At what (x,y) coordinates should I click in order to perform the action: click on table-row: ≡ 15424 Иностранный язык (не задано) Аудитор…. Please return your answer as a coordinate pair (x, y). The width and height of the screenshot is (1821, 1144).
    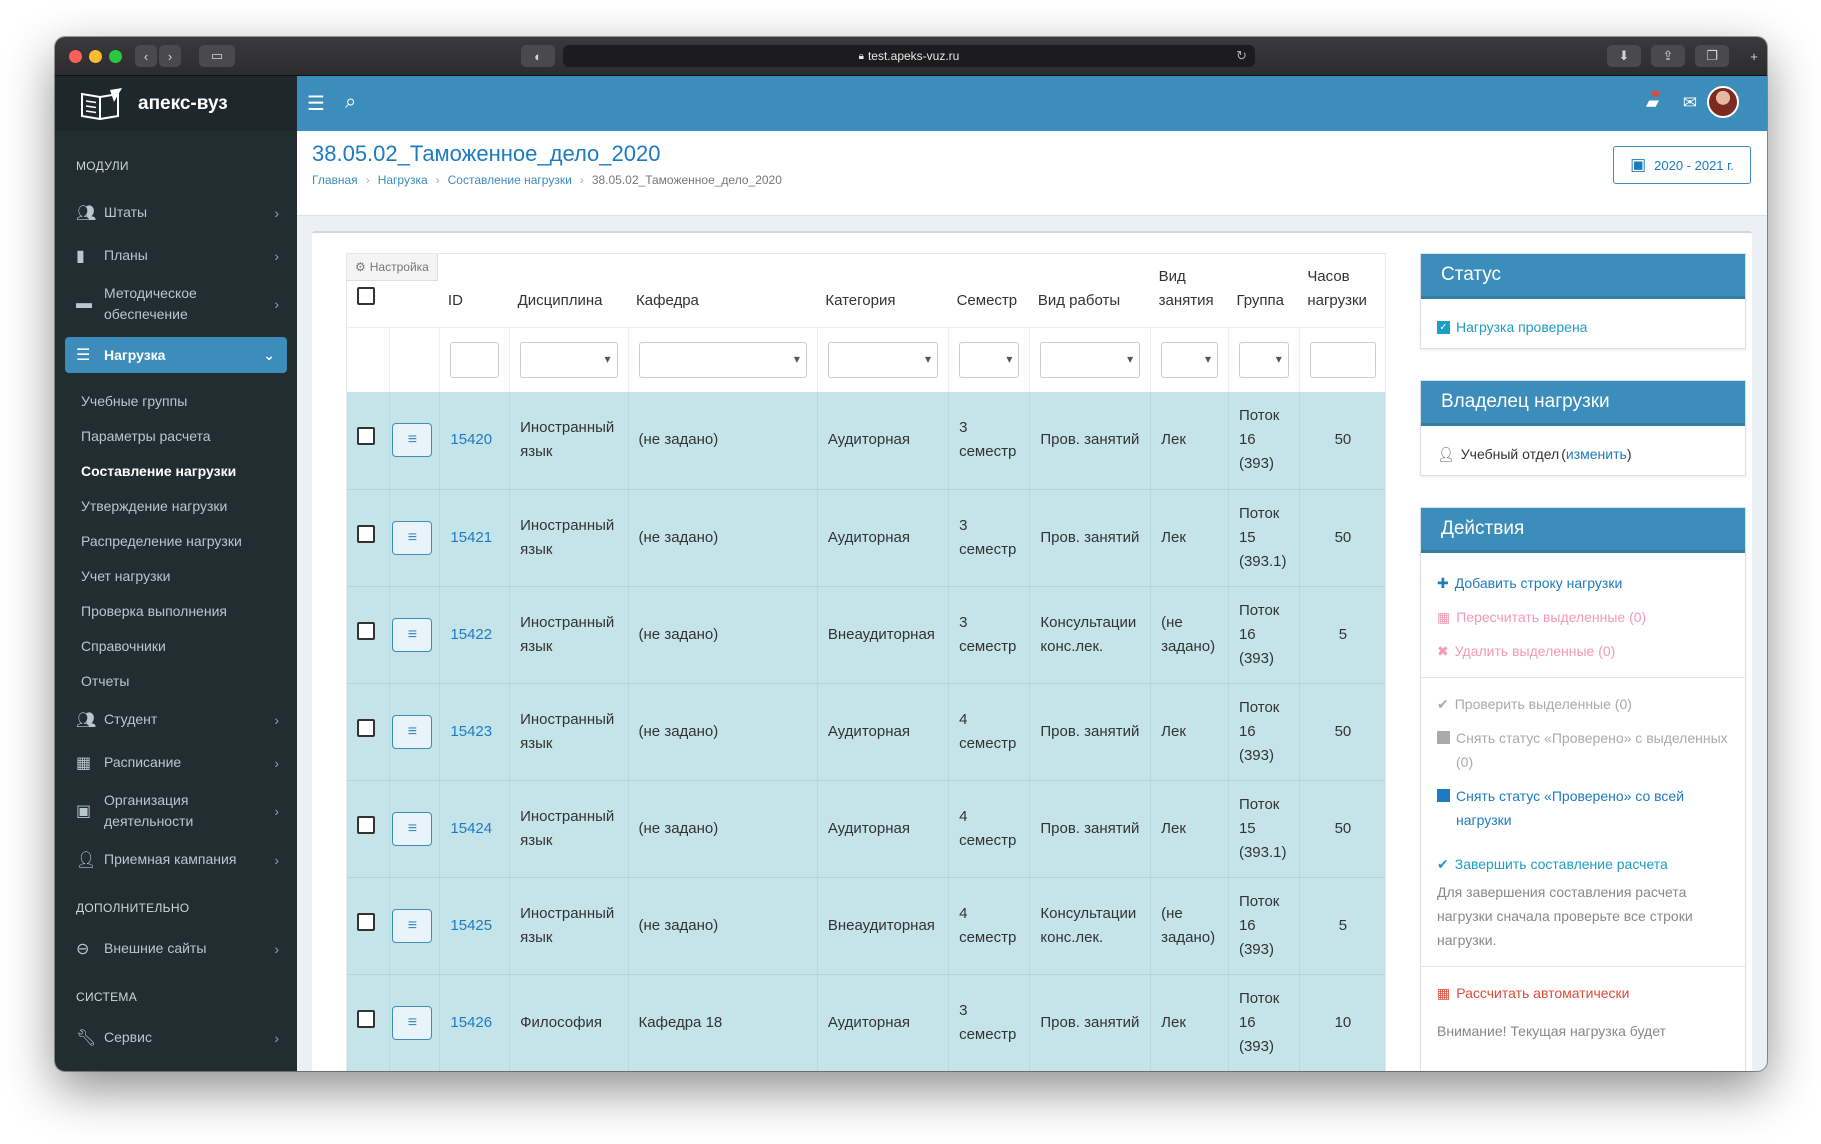
    Looking at the image, I should click on (866, 829).